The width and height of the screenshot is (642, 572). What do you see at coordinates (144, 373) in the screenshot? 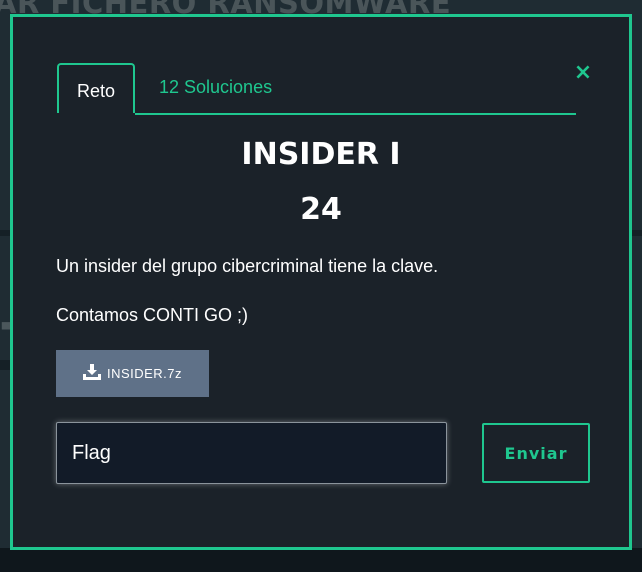
I see `download-file-name: INSIDER.7z` at bounding box center [144, 373].